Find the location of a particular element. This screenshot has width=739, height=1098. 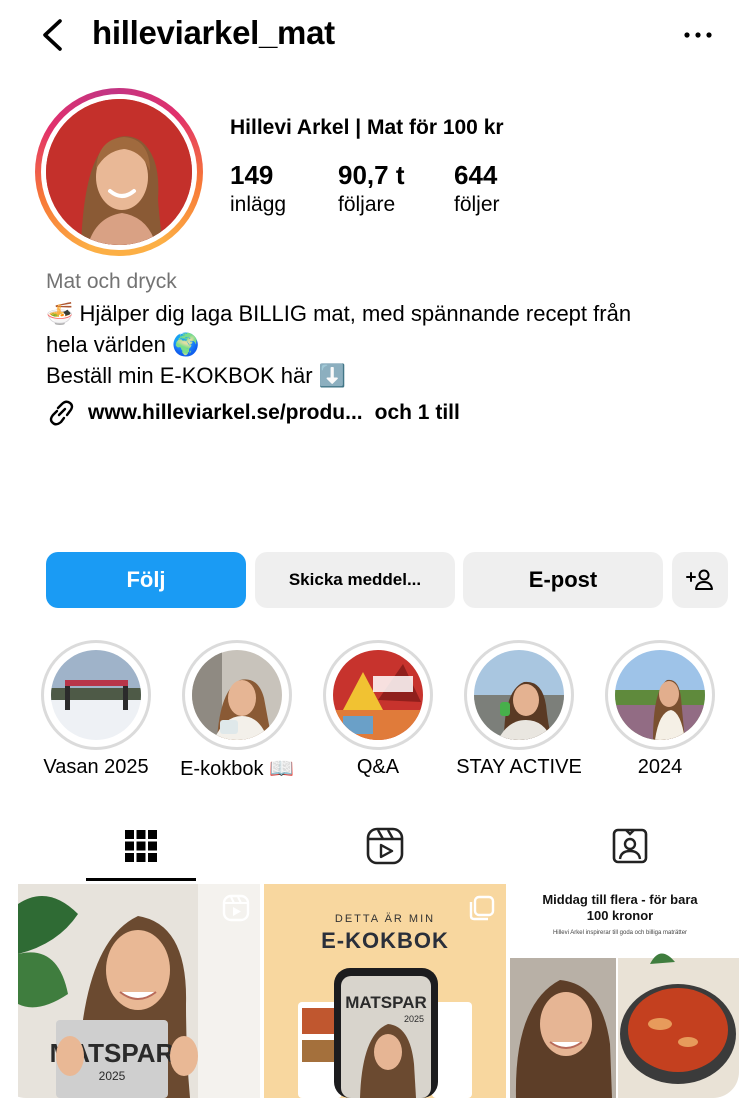

book-title: MATSPAR is located at coordinates (386, 1002).